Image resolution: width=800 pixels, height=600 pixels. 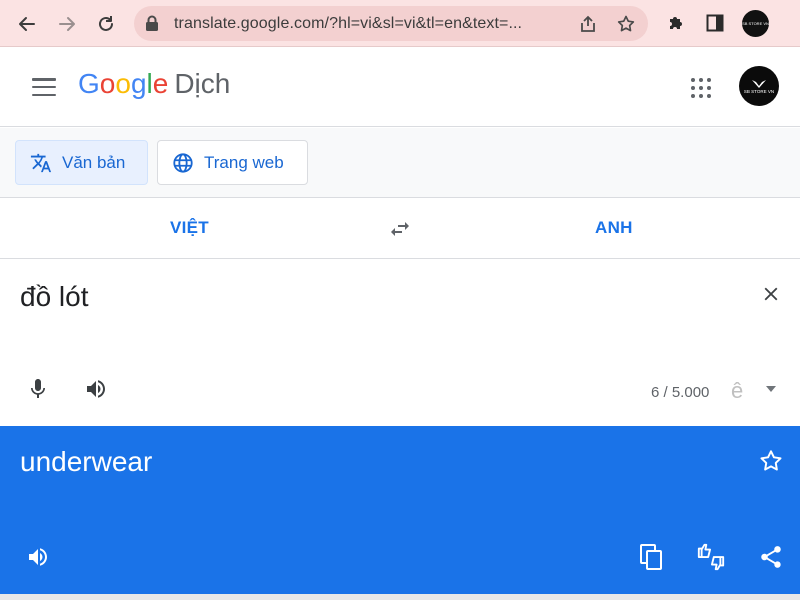 I want to click on swap-languages-button, so click(x=400, y=229).